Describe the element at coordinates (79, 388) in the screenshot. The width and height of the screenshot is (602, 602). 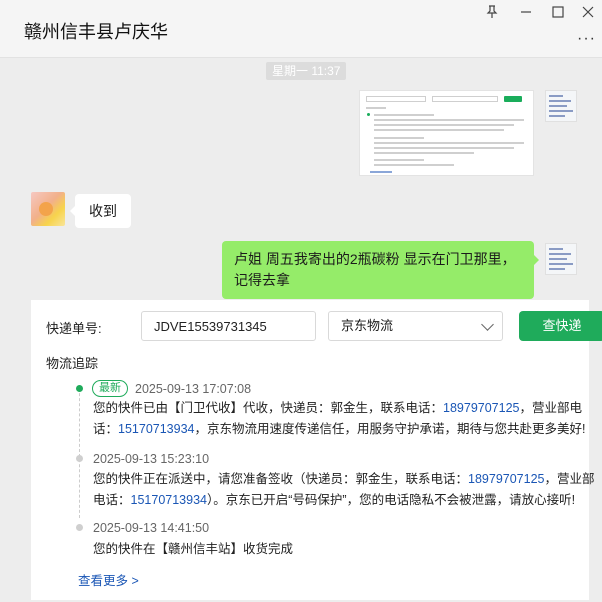
I see `timeline-dot-latest` at that location.